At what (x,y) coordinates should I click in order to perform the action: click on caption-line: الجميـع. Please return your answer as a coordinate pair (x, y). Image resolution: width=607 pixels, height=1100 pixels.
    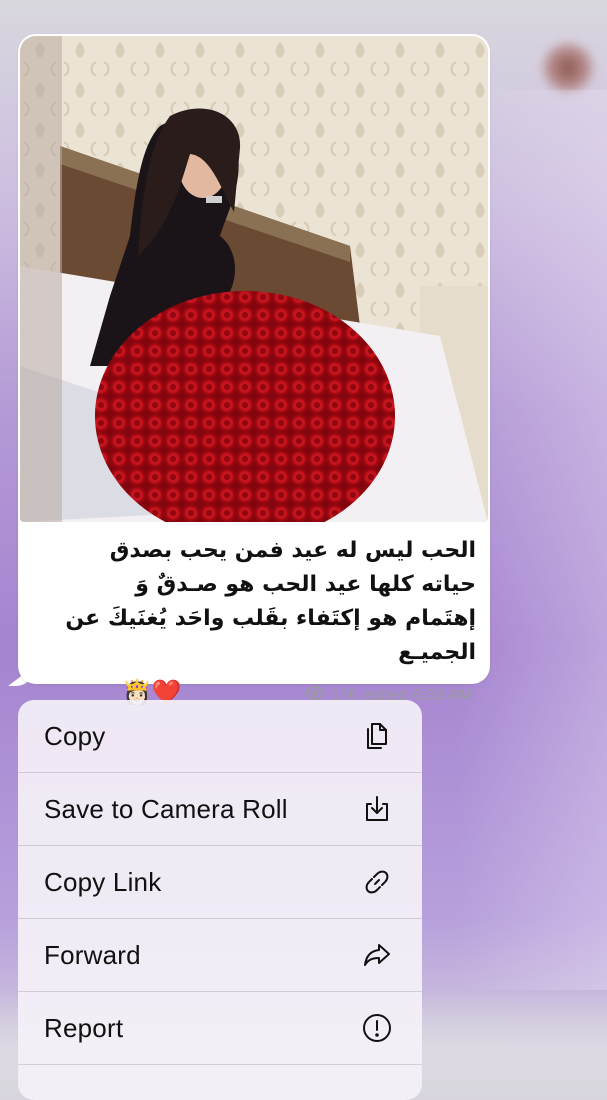
    Looking at the image, I should click on (437, 652).